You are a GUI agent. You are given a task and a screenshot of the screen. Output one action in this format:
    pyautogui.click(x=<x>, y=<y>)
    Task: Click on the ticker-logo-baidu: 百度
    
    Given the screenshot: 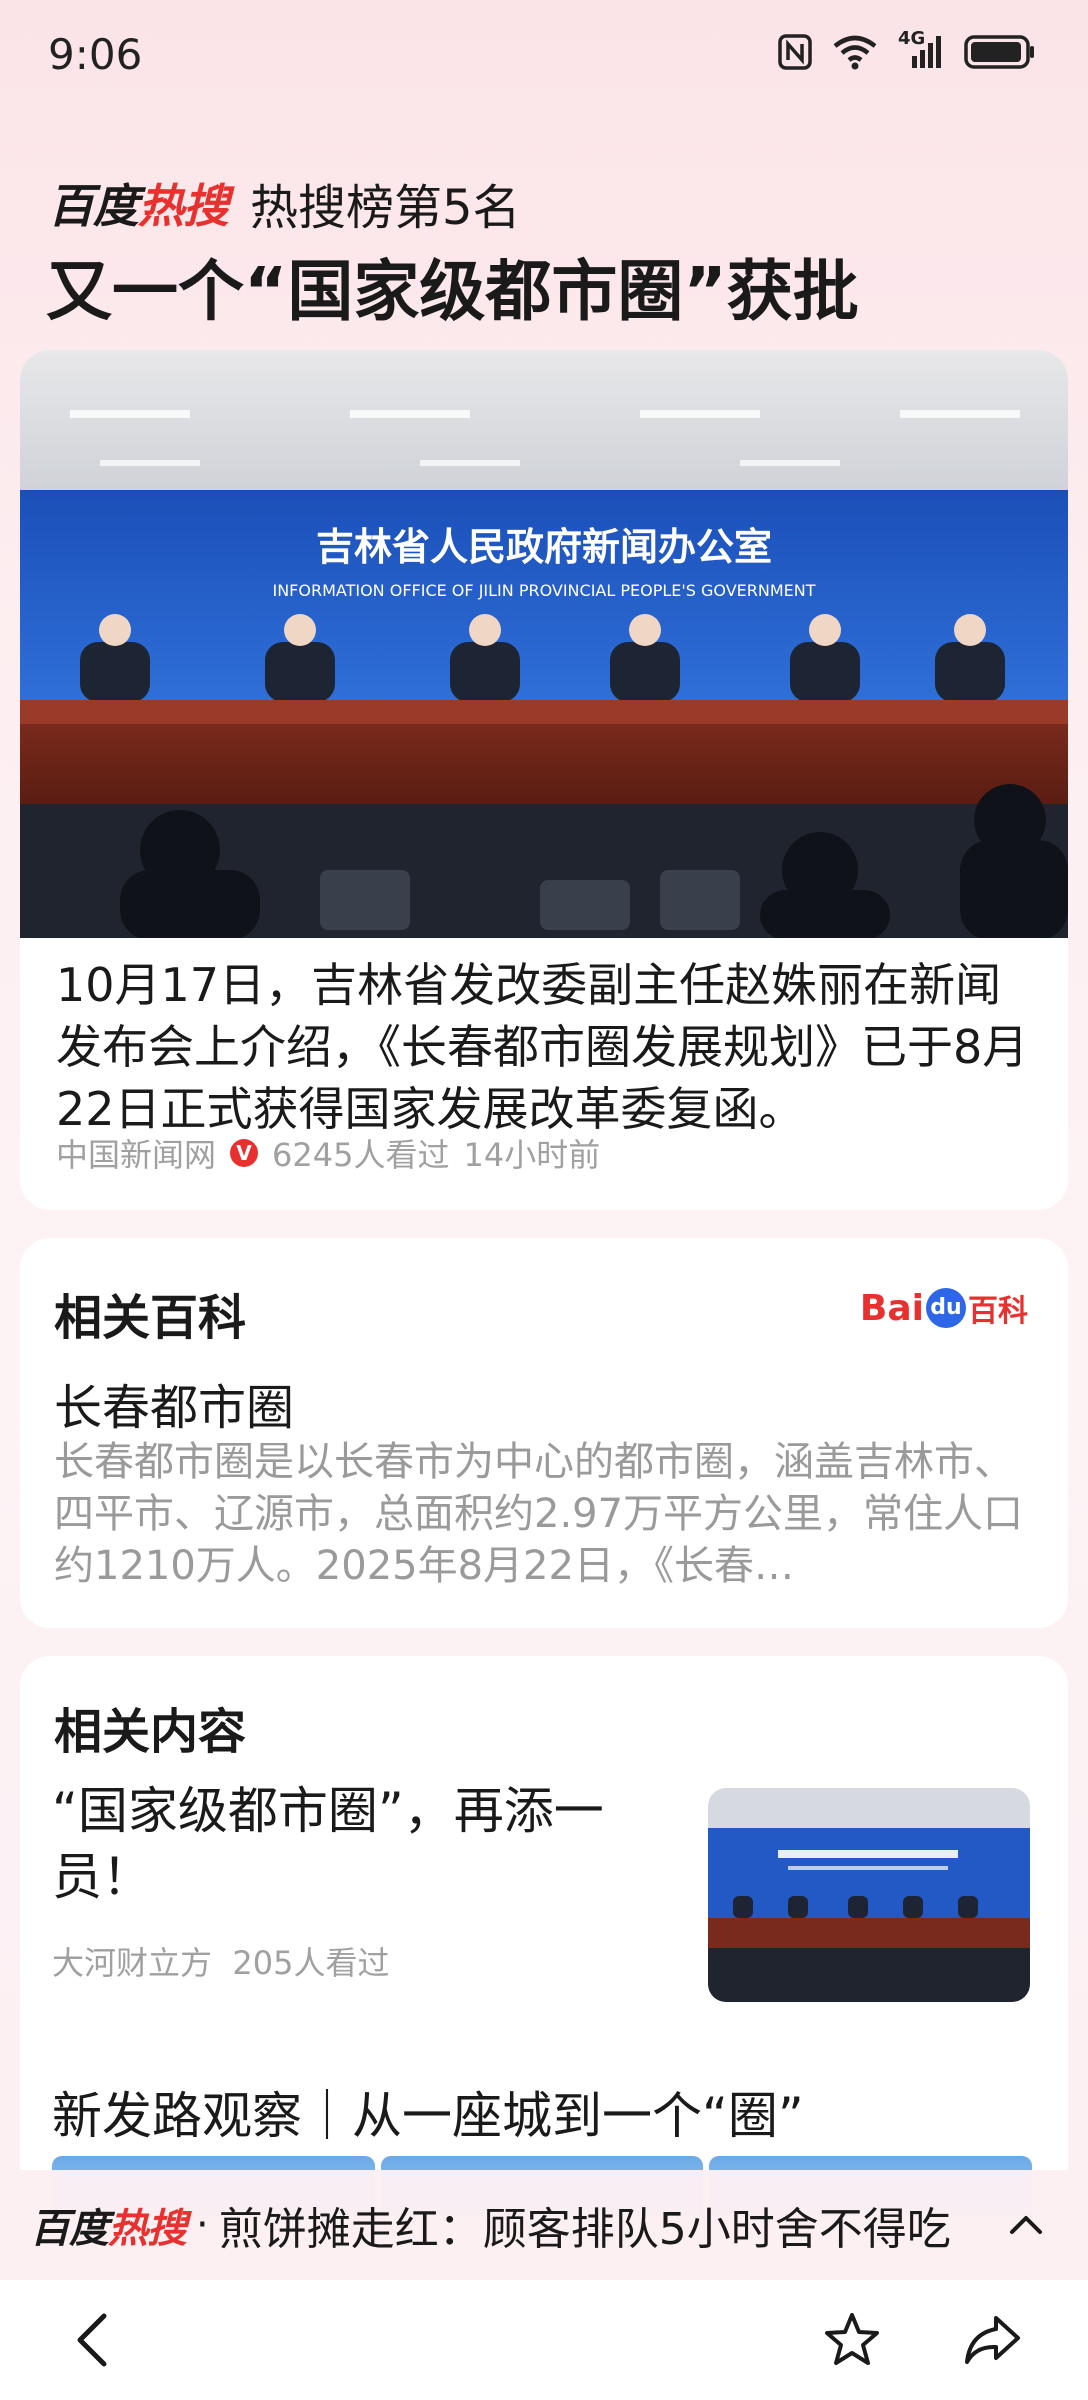 What is the action you would take?
    pyautogui.click(x=69, y=2229)
    